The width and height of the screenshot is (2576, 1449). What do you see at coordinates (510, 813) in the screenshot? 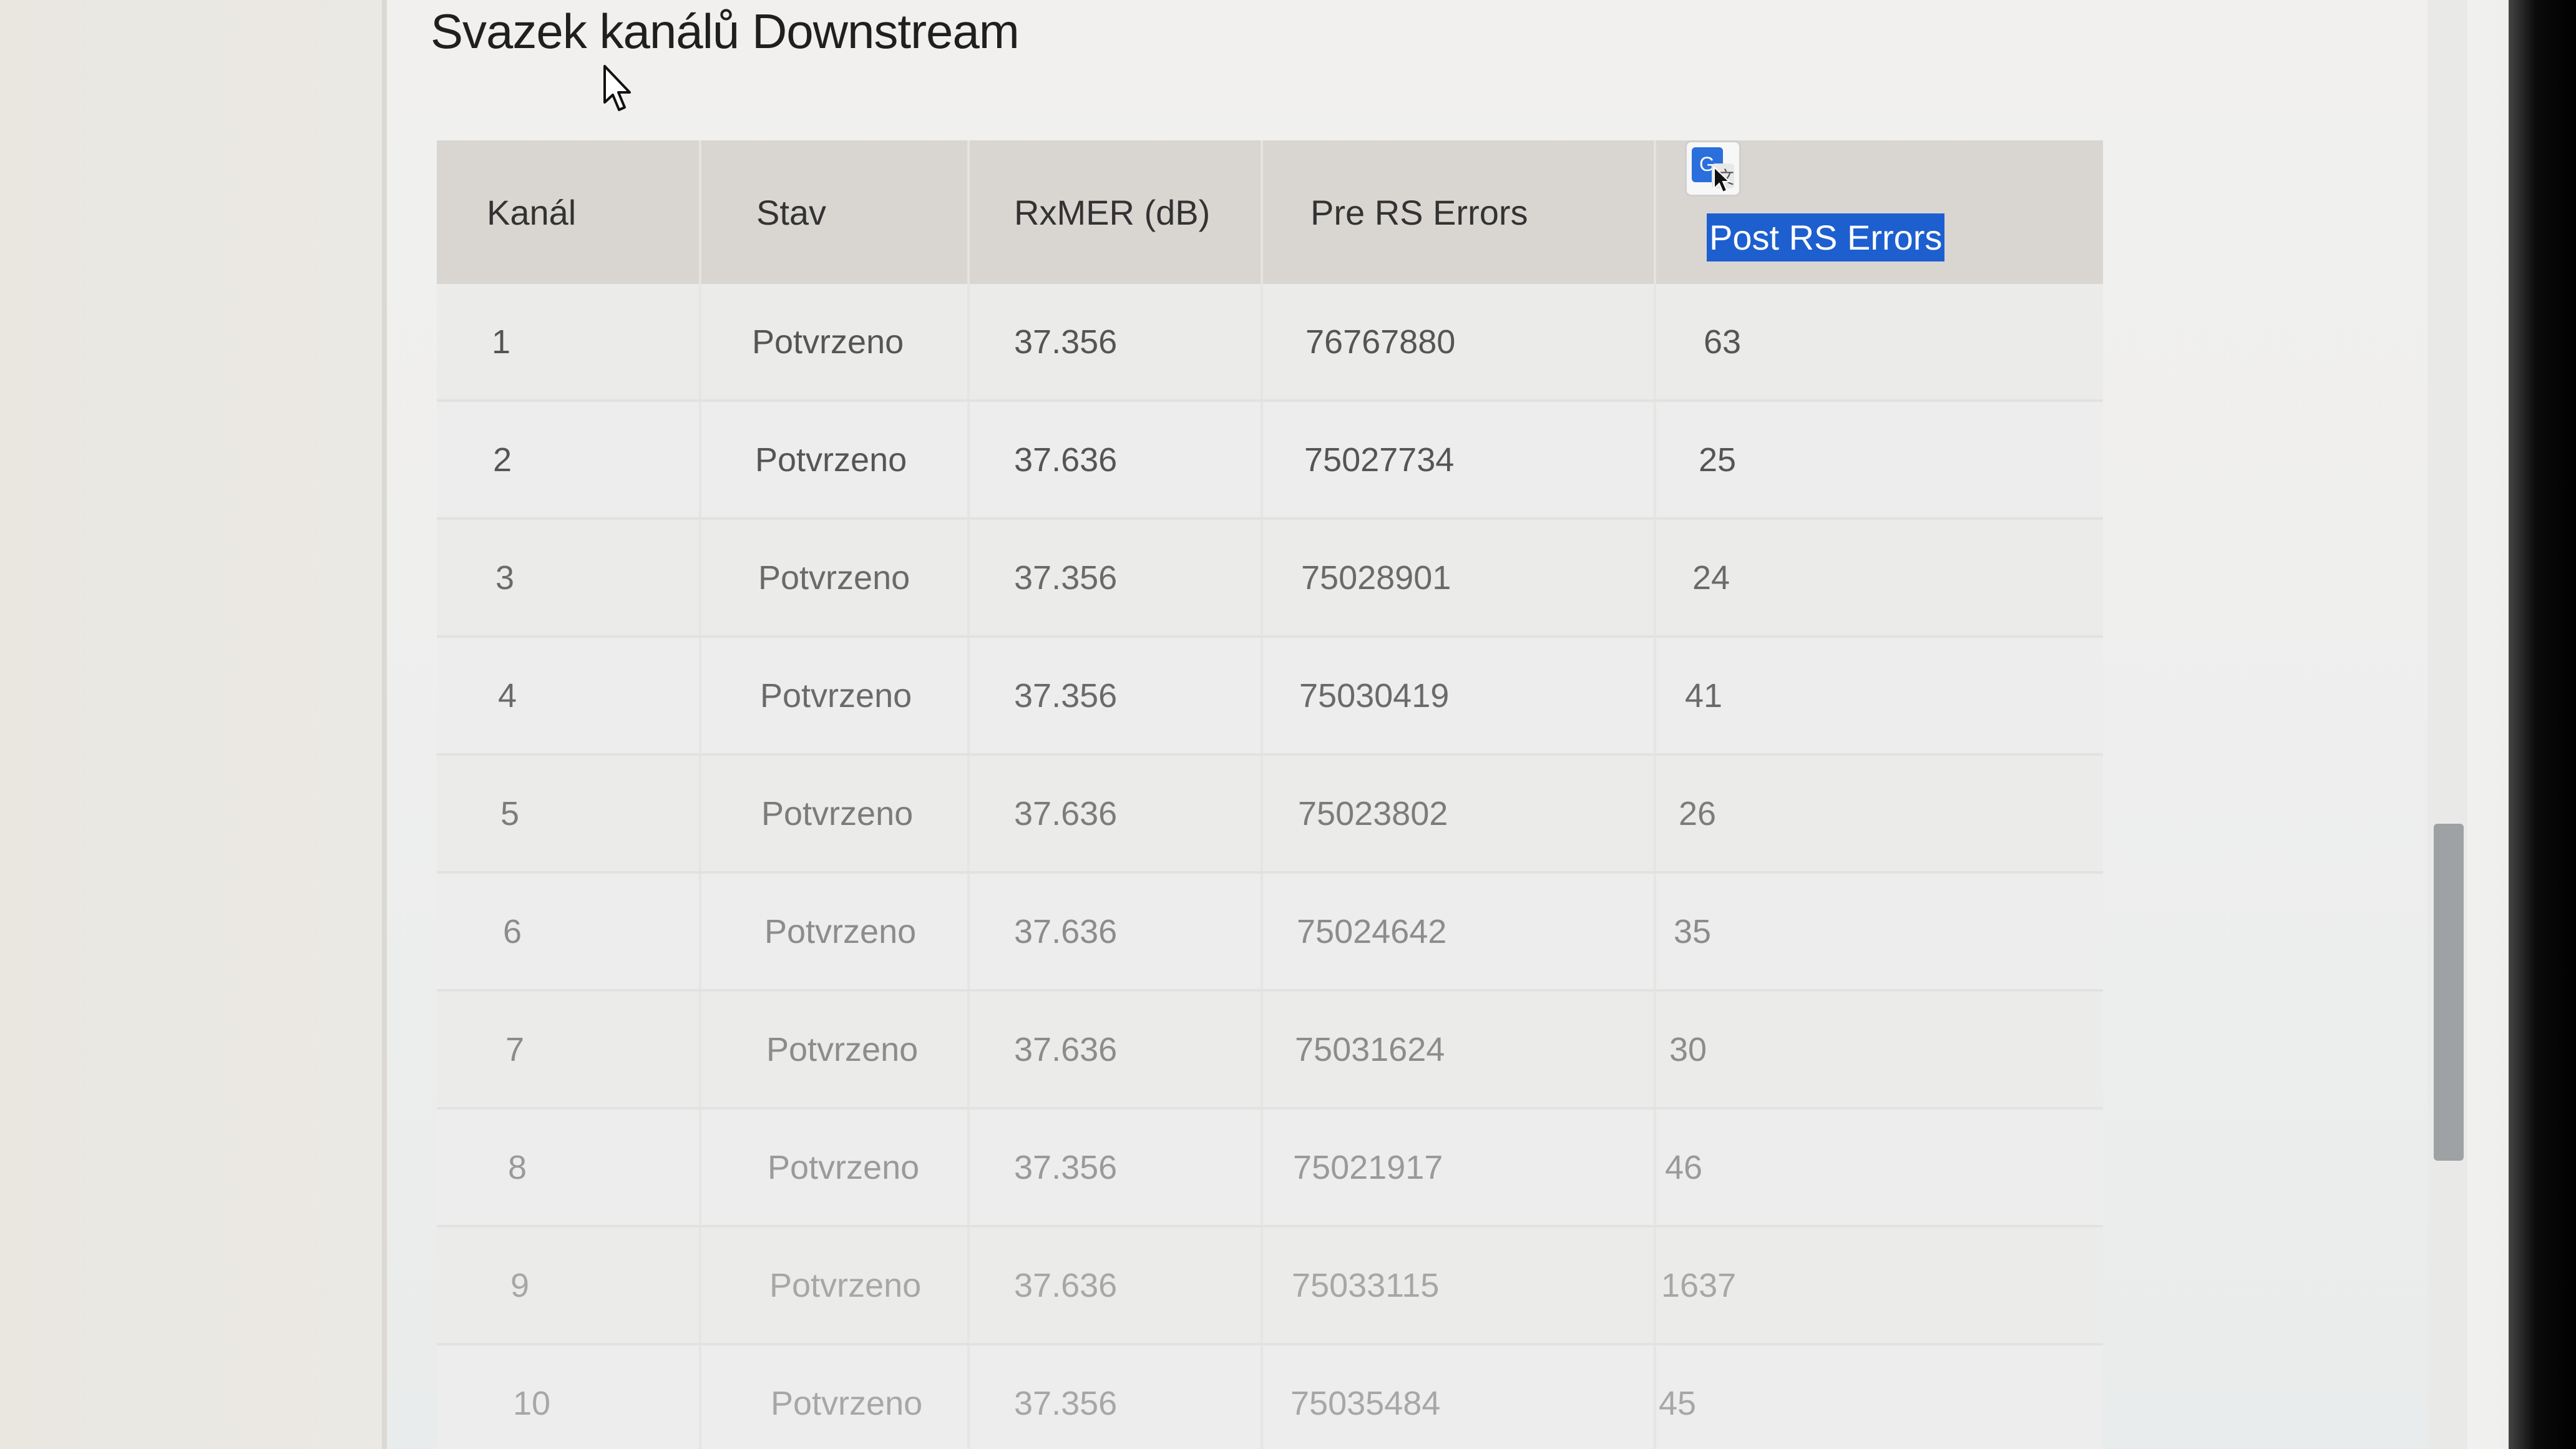
I see `cell-channel: 5` at bounding box center [510, 813].